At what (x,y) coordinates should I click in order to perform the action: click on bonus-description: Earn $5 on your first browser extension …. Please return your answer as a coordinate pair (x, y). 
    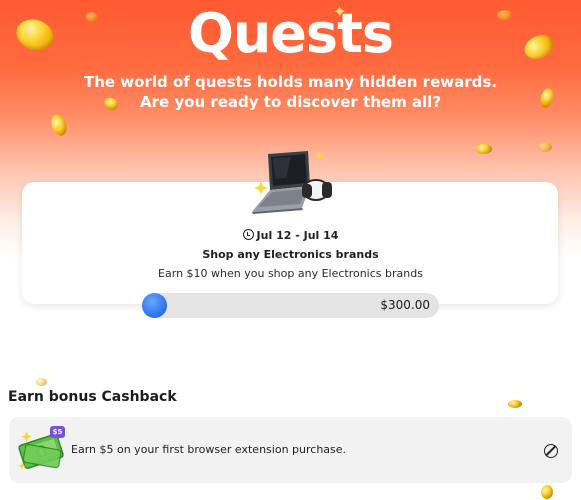
    Looking at the image, I should click on (209, 449).